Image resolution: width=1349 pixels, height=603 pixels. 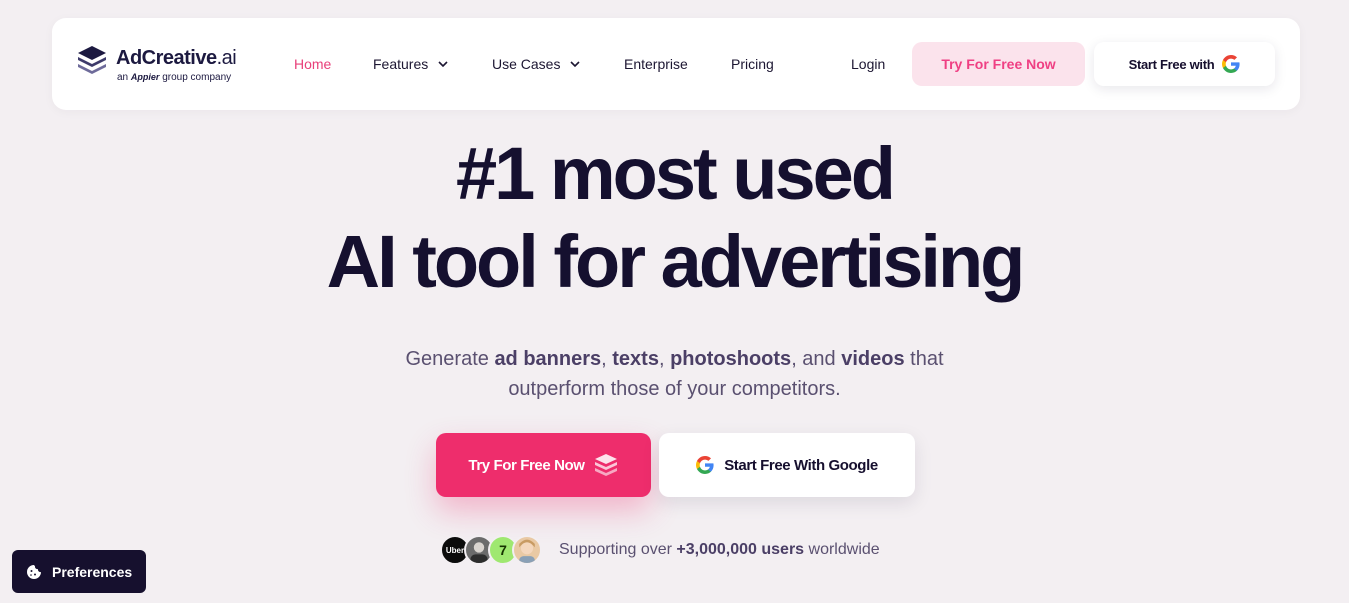 What do you see at coordinates (495, 550) in the screenshot?
I see `customer-avatars: Uber 7` at bounding box center [495, 550].